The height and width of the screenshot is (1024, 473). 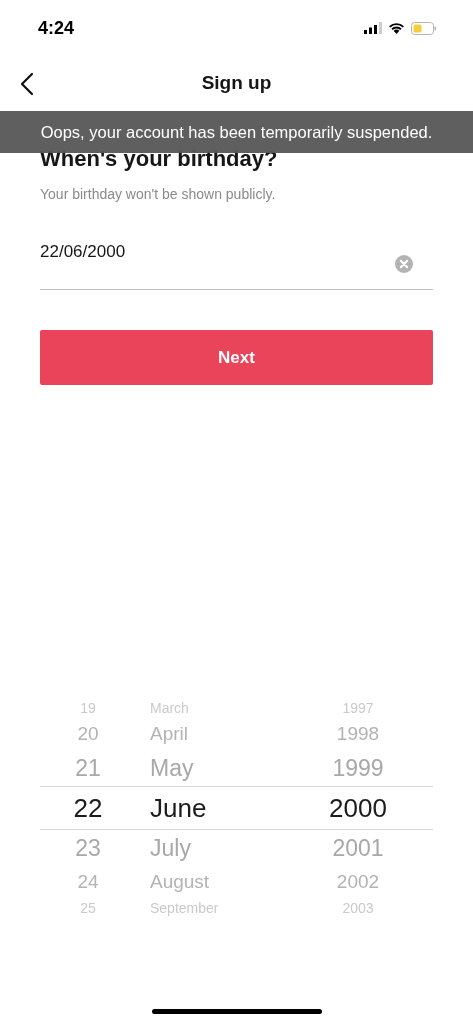 What do you see at coordinates (88, 808) in the screenshot?
I see `picker-option: 22` at bounding box center [88, 808].